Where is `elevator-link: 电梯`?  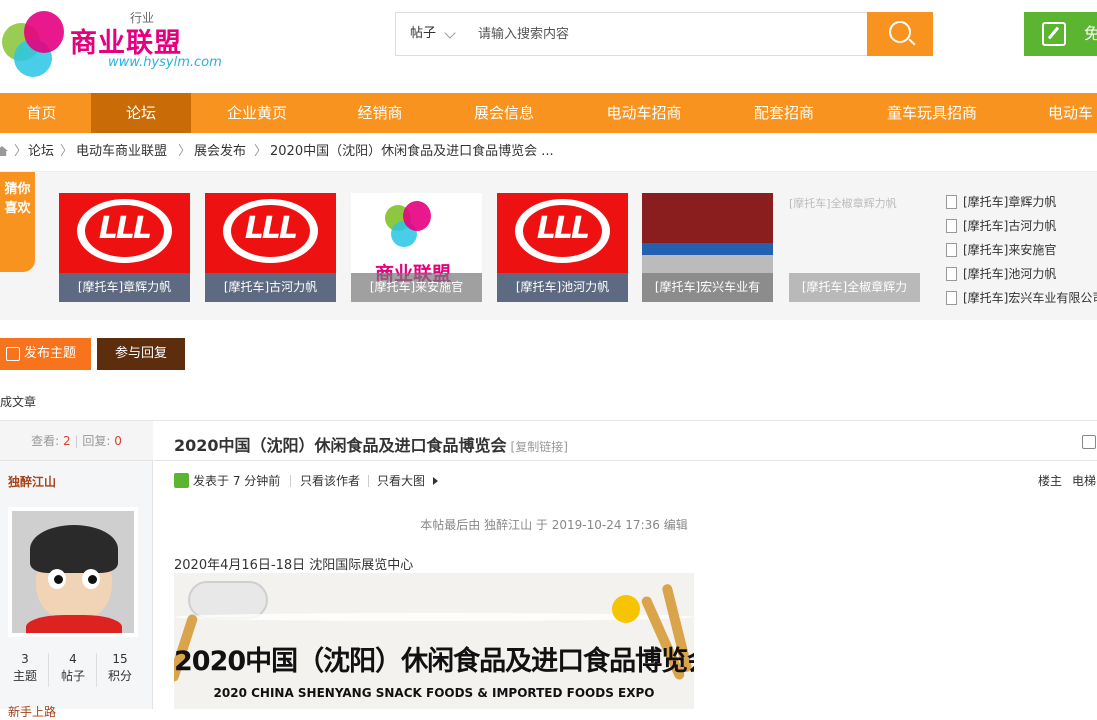
elevator-link: 电梯 is located at coordinates (1084, 481).